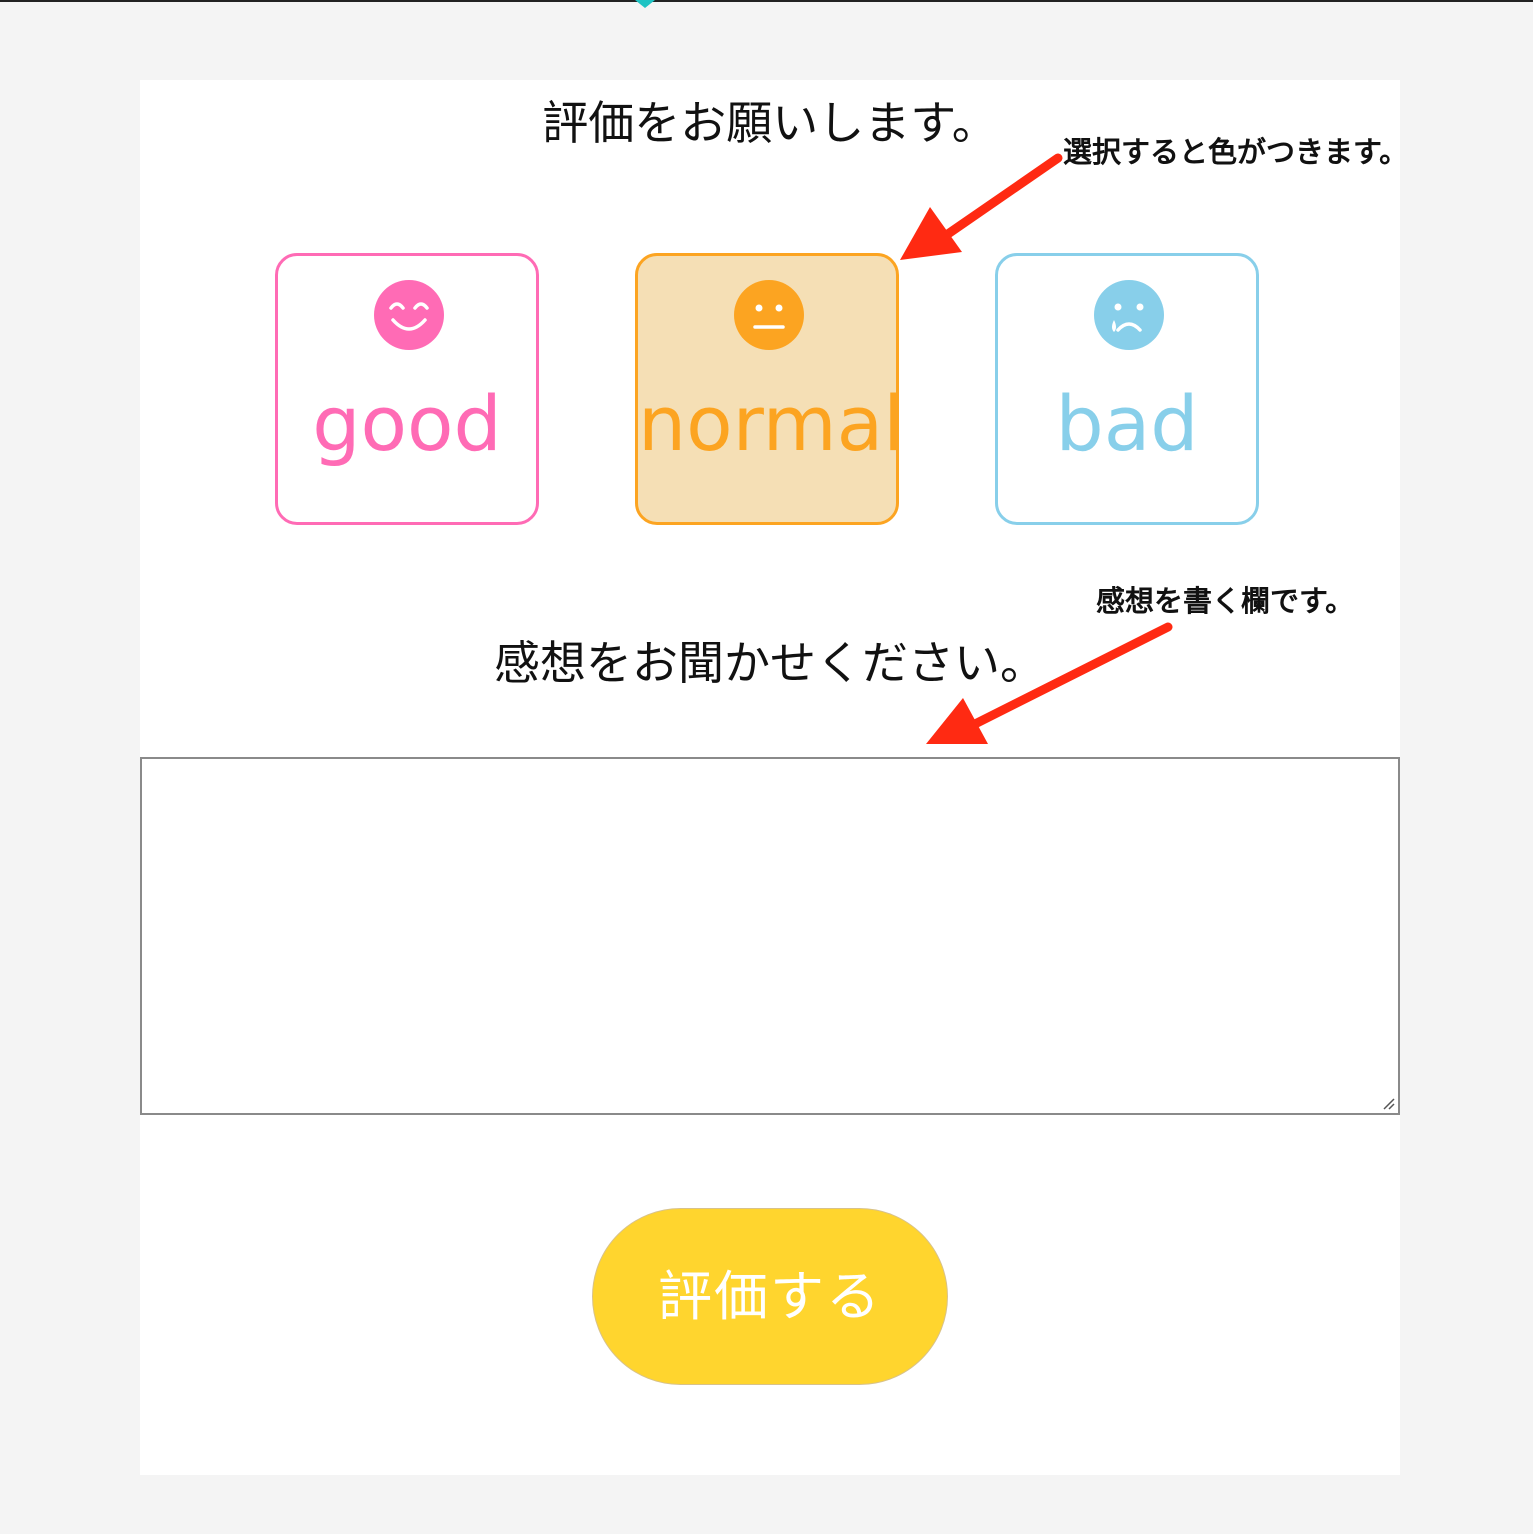  I want to click on rating-option-label: bad, so click(1127, 423).